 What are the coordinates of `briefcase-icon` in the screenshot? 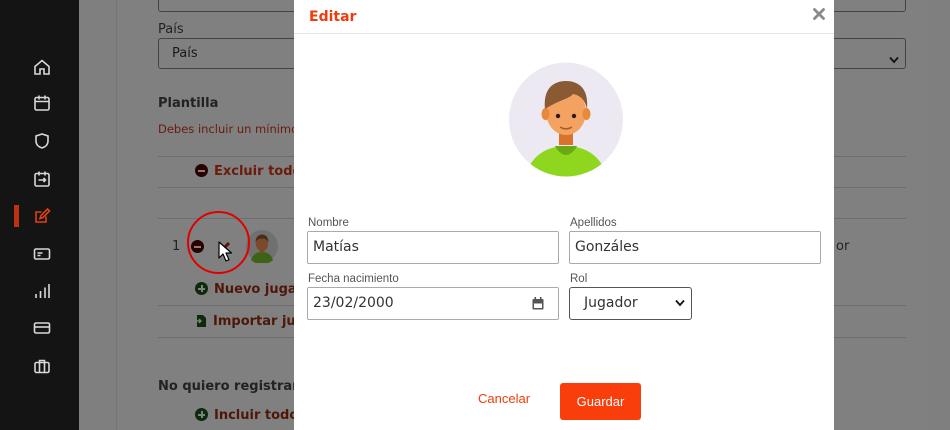 It's located at (42, 366).